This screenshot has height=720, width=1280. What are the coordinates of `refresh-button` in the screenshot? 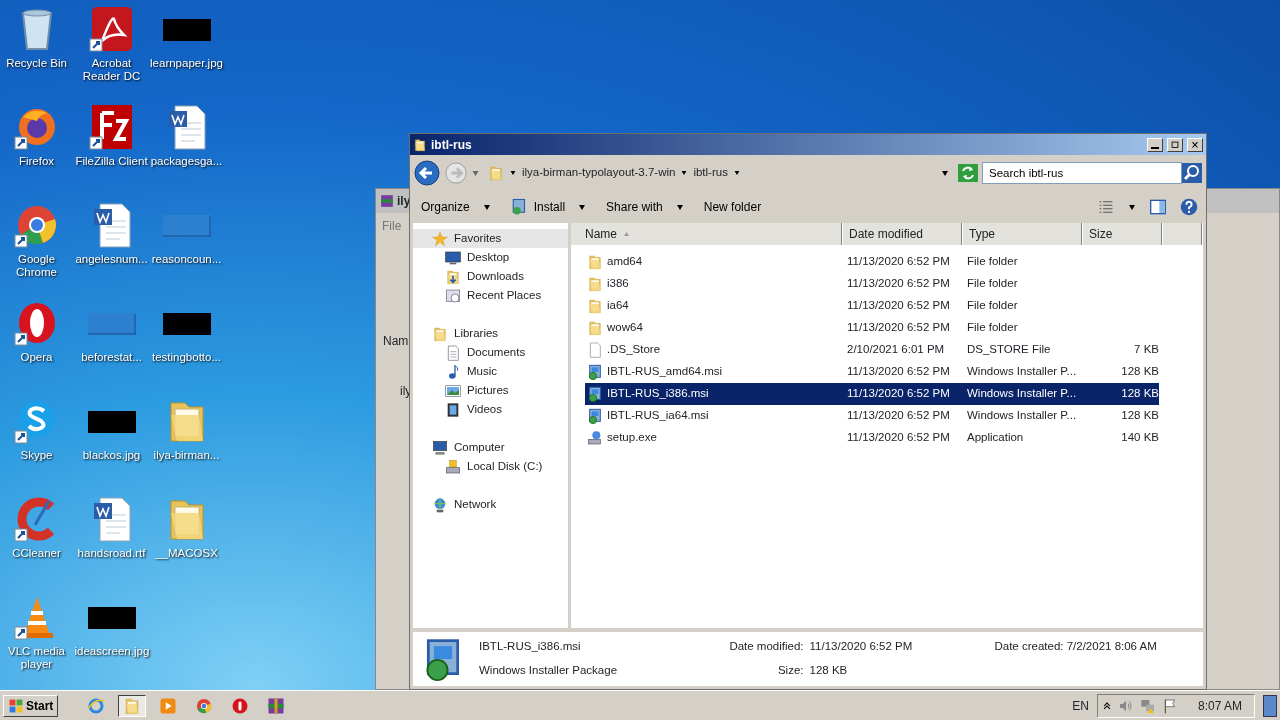 It's located at (968, 173).